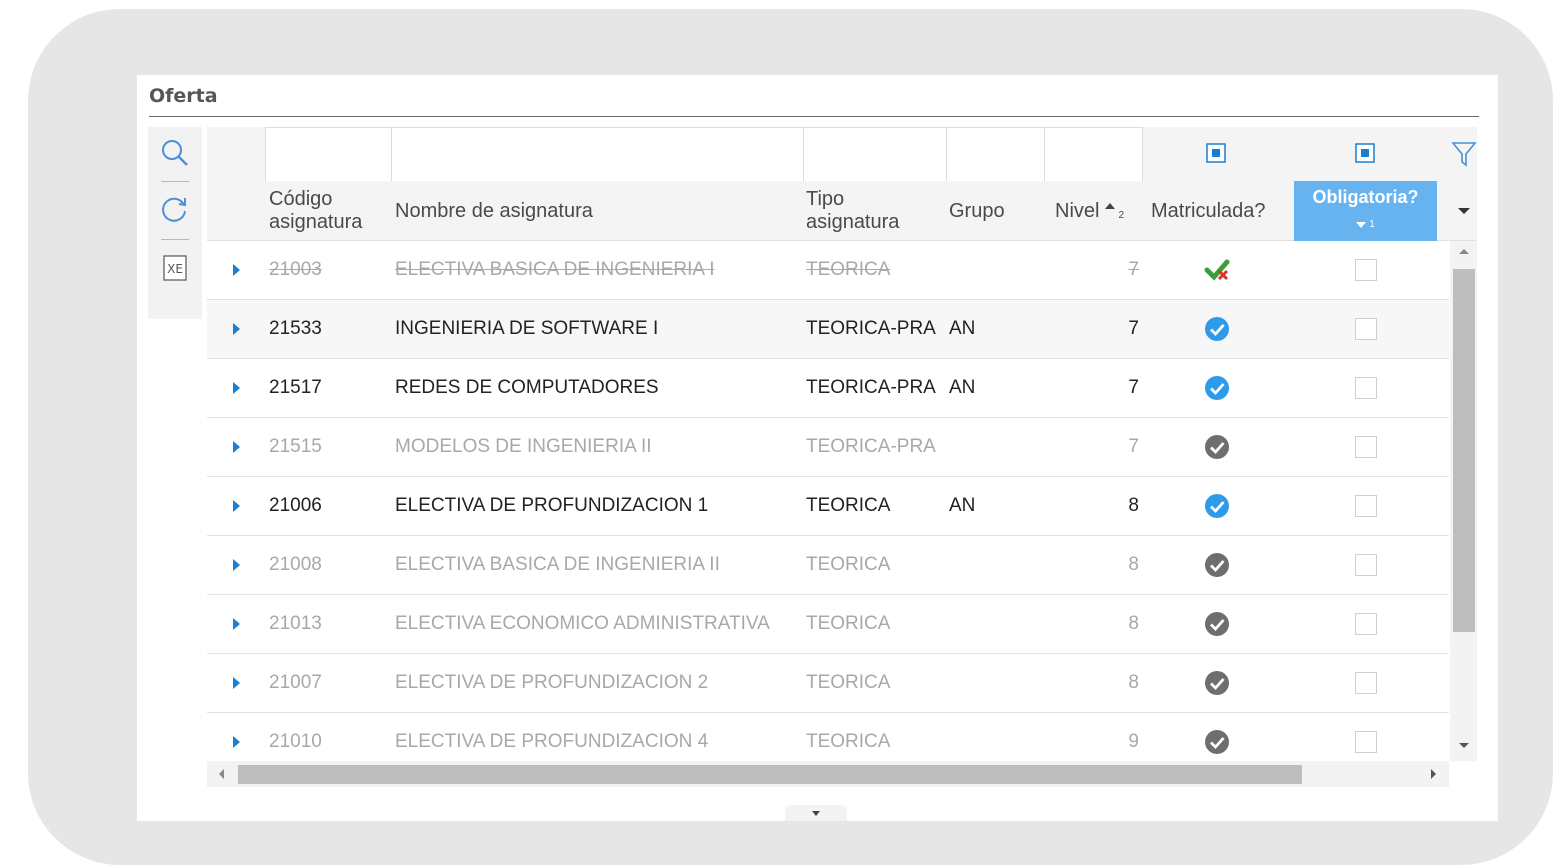 This screenshot has height=865, width=1553. What do you see at coordinates (1101, 211) in the screenshot?
I see `header-nivel: Nivel 2` at bounding box center [1101, 211].